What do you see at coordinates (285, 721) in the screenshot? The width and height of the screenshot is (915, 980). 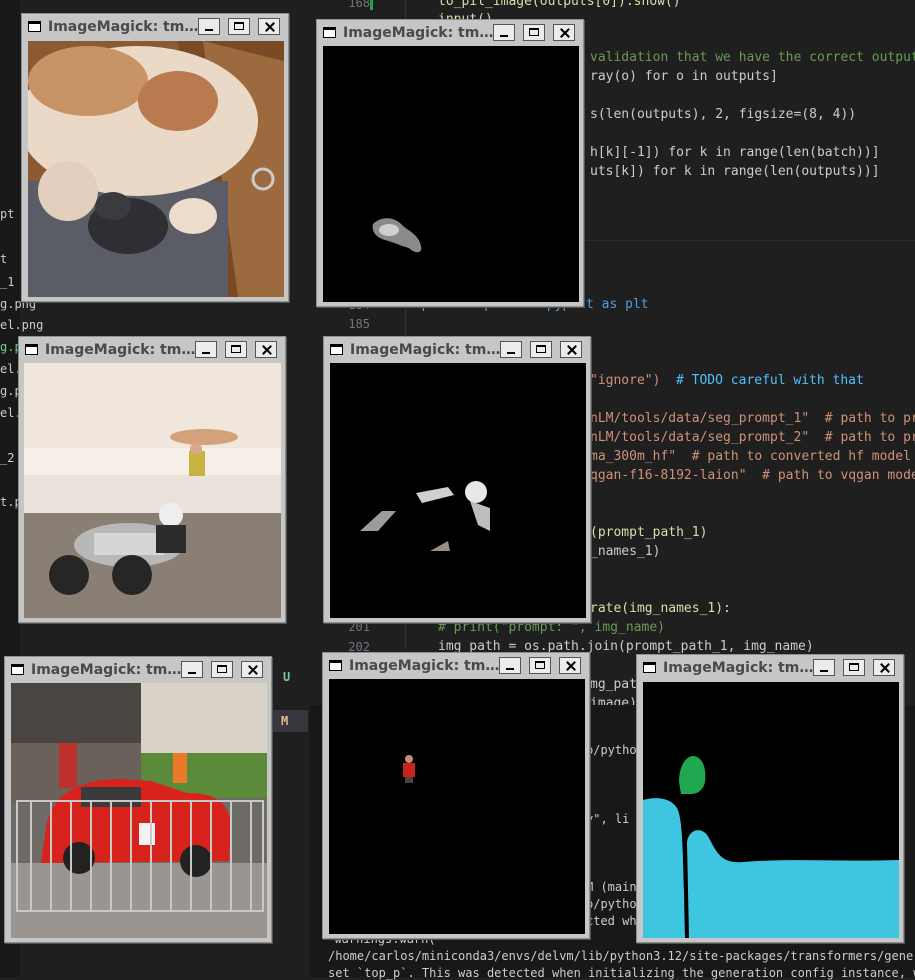 I see `git-modified-badge: M` at bounding box center [285, 721].